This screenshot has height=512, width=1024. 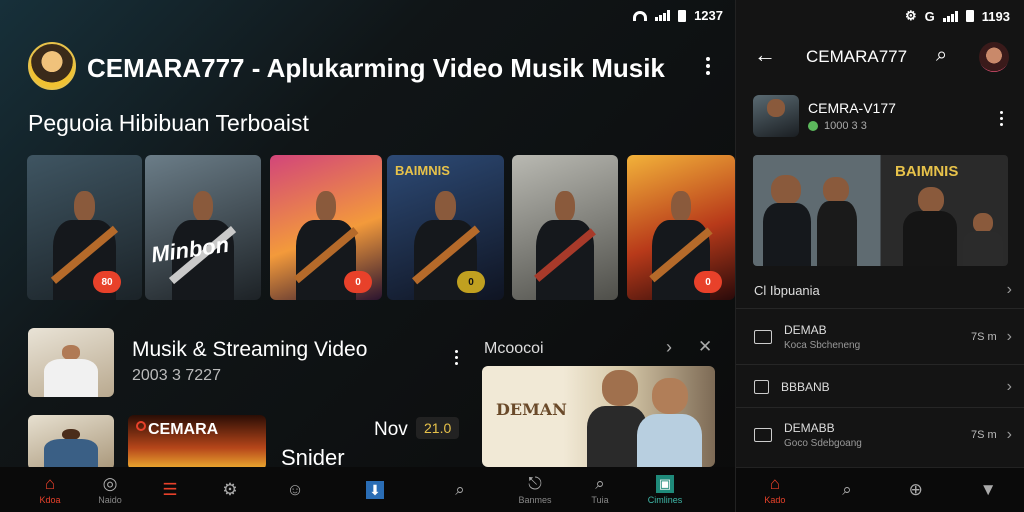 I want to click on nav-share: ⎋ Banmes, so click(x=535, y=489).